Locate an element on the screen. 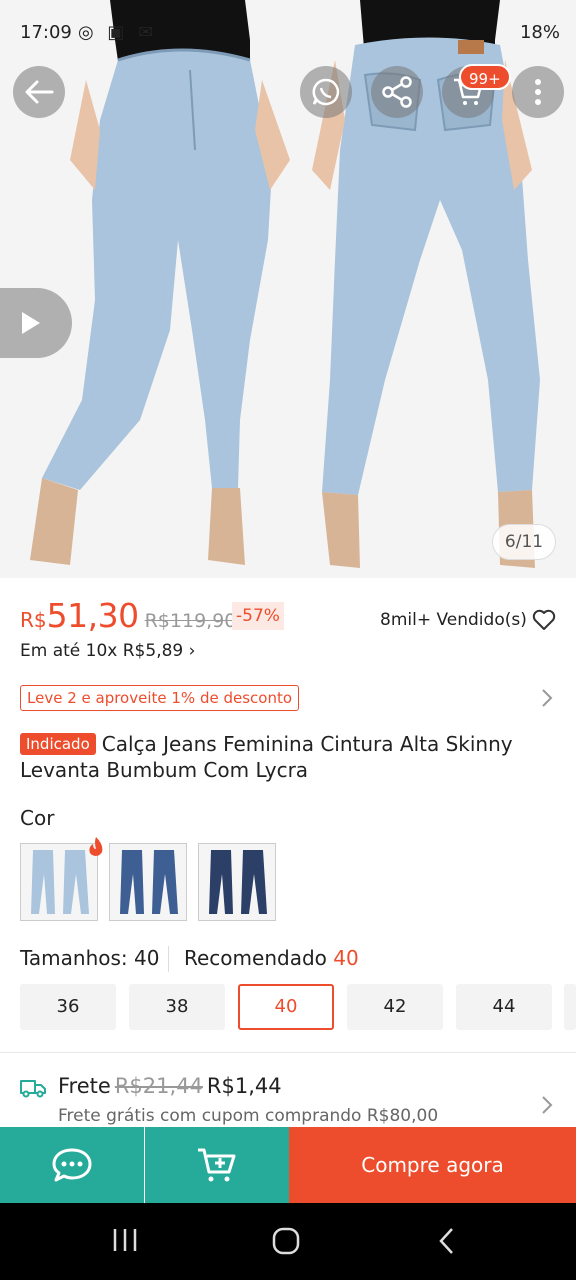 This screenshot has width=576, height=1280. discount-badge: -57% is located at coordinates (258, 616).